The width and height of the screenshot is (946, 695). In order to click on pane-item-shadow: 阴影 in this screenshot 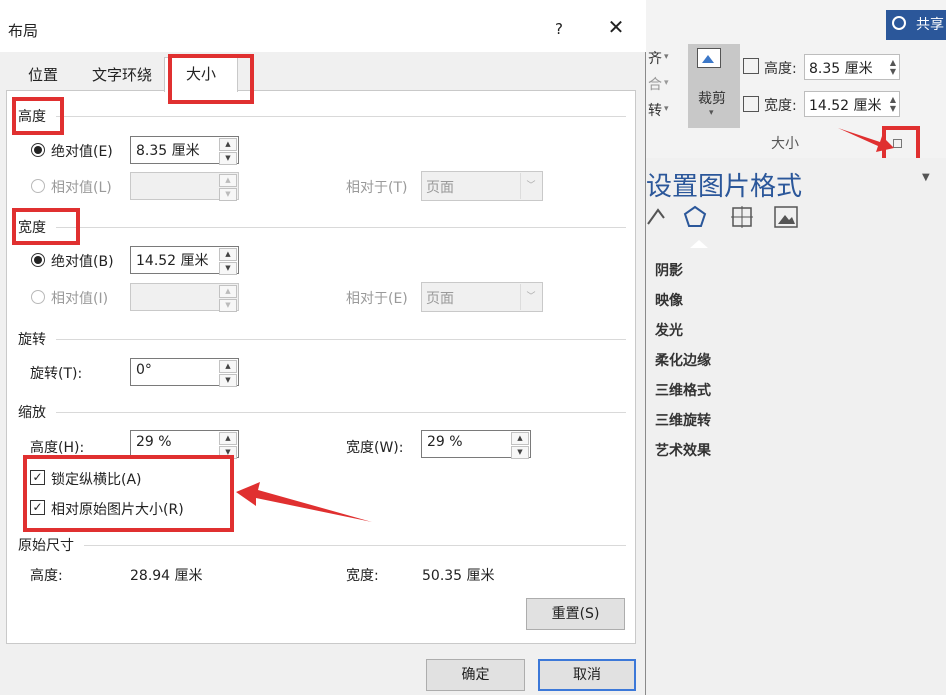, I will do `click(669, 270)`.